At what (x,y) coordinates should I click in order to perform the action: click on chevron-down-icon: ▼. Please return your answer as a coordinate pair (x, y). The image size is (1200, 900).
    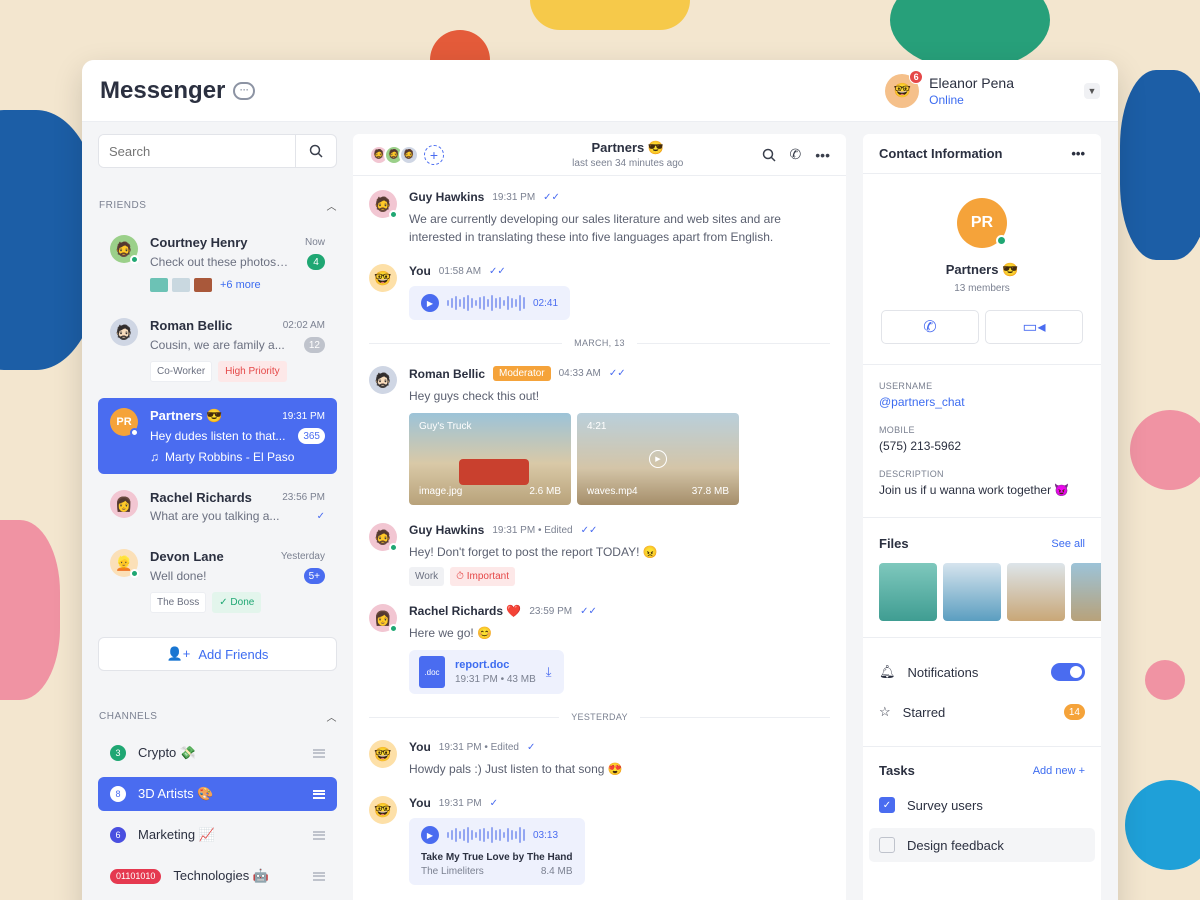
    Looking at the image, I should click on (1092, 90).